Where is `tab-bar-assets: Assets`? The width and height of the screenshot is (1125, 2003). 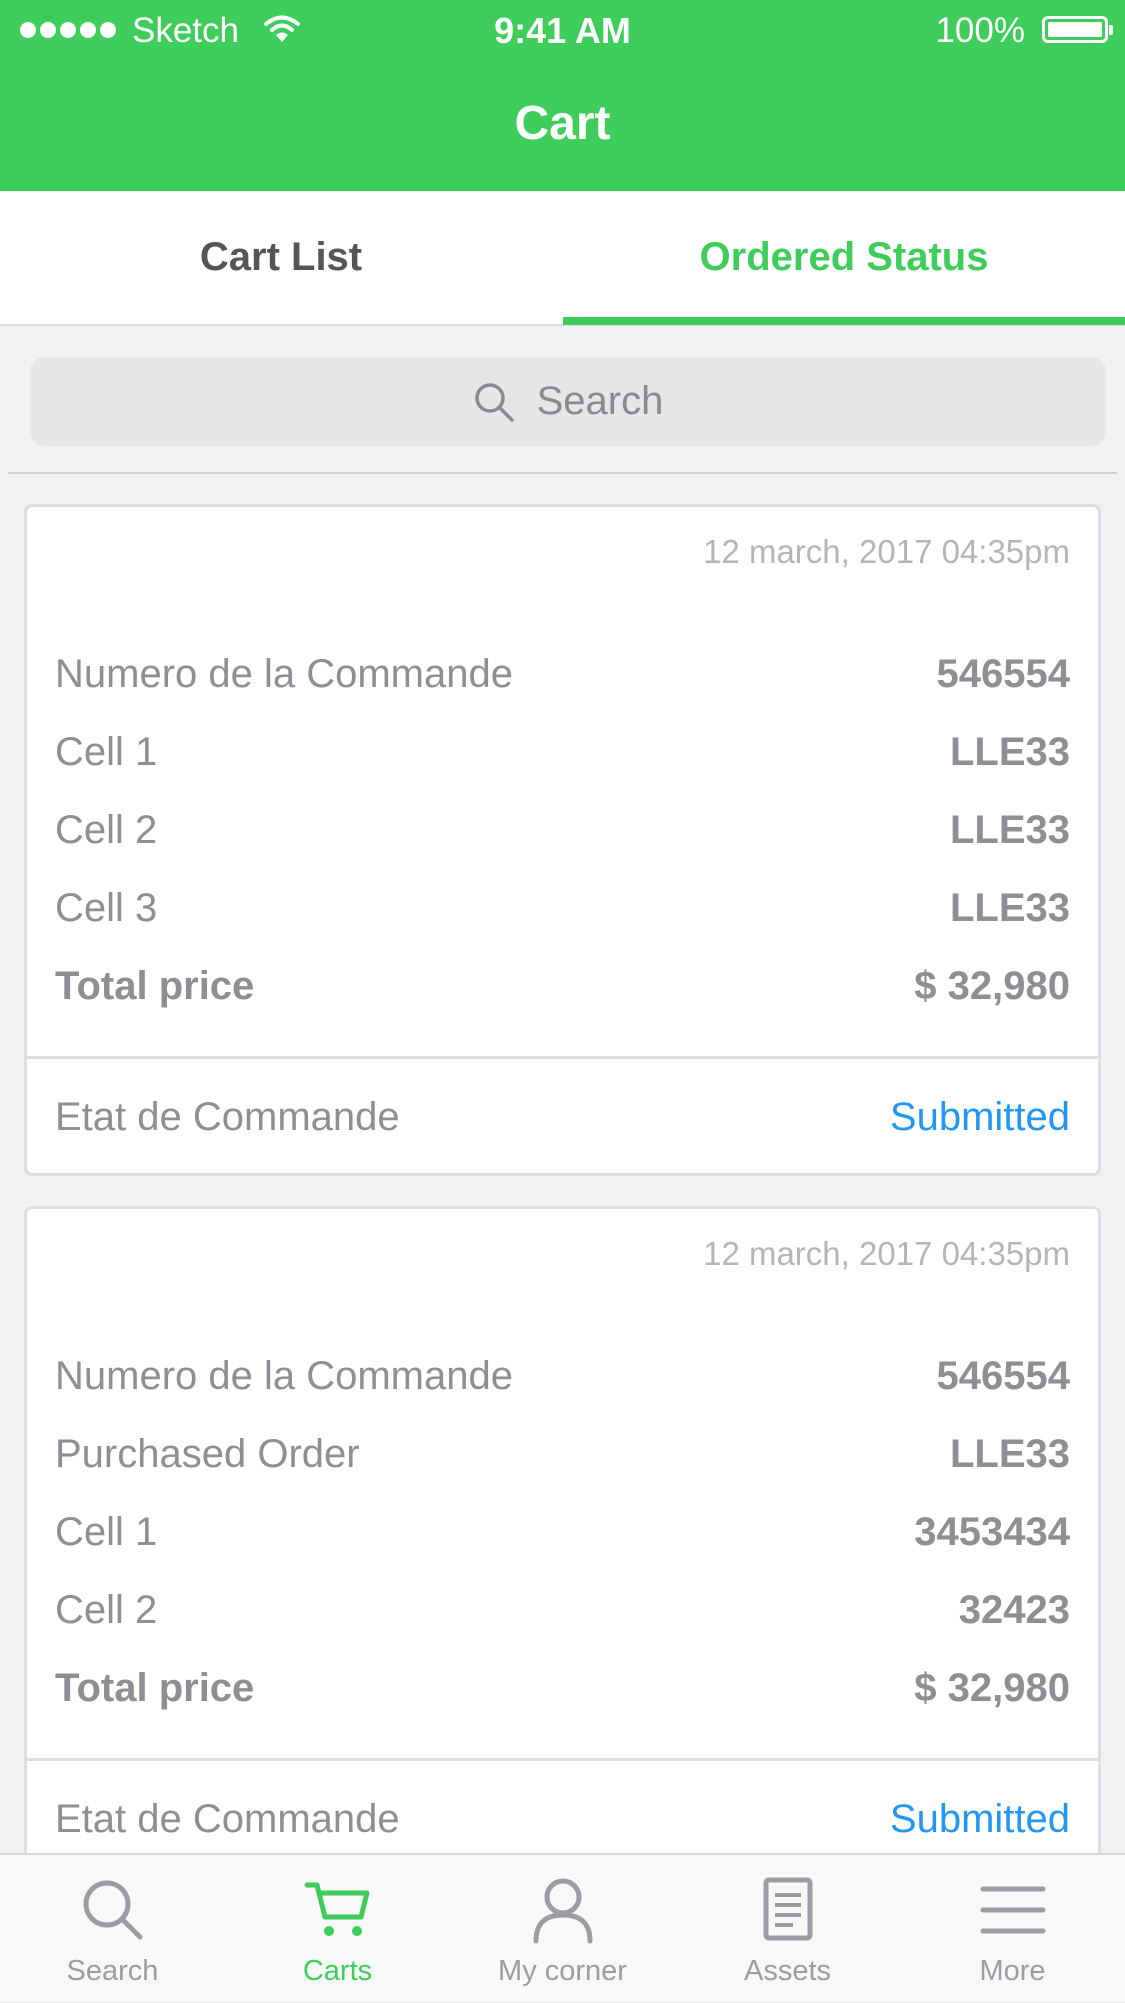
tab-bar-assets: Assets is located at coordinates (787, 1929).